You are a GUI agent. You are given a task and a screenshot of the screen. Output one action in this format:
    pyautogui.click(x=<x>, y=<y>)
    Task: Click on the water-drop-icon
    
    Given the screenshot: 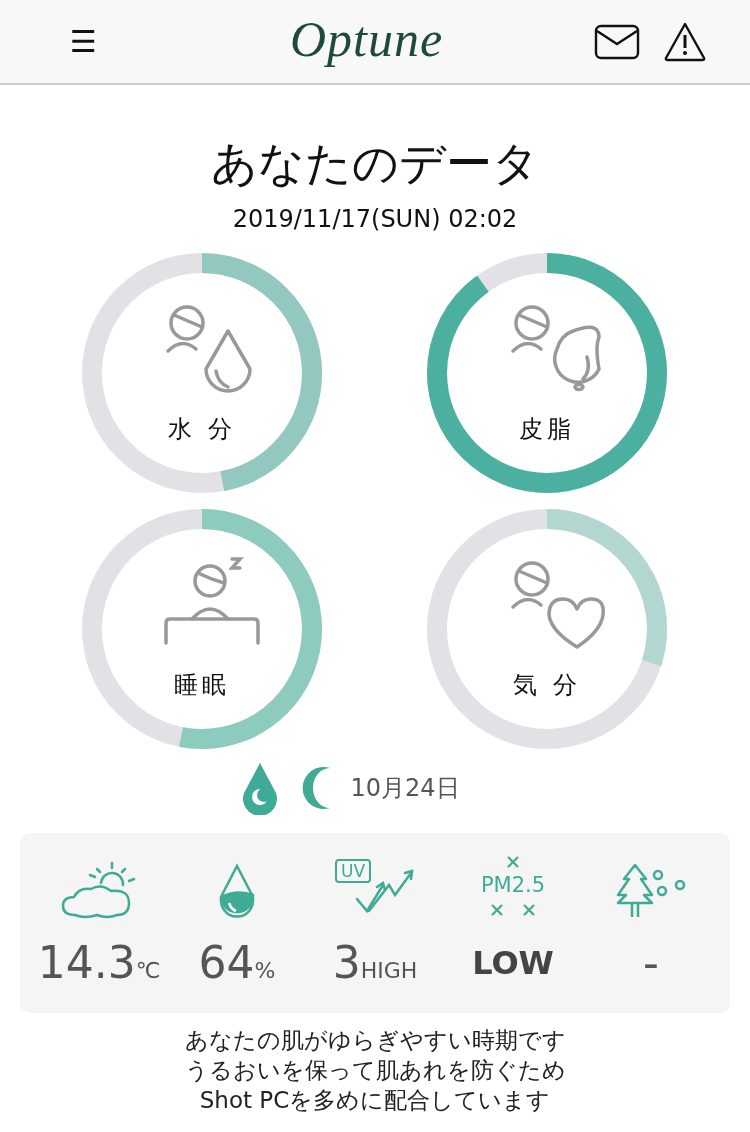 What is the action you would take?
    pyautogui.click(x=237, y=891)
    